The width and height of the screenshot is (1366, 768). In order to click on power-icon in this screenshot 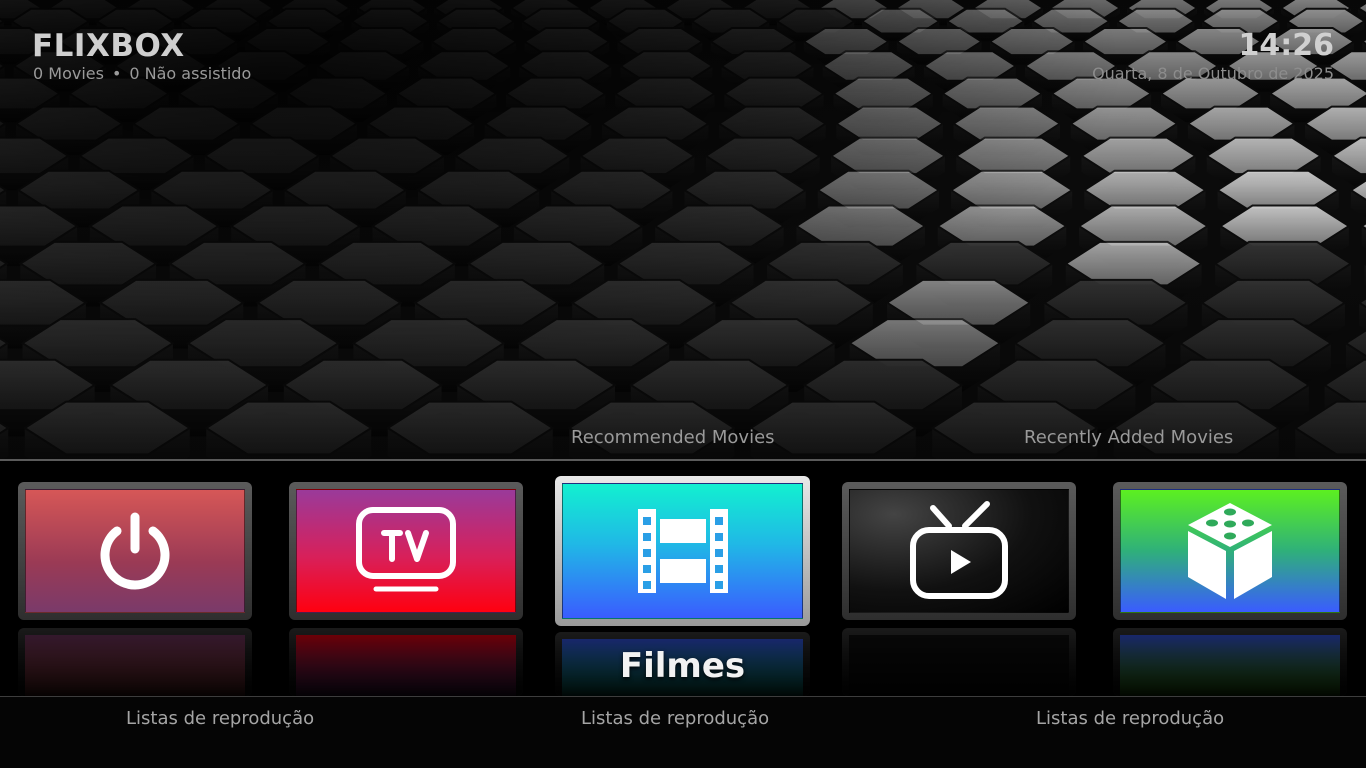, I will do `click(135, 551)`.